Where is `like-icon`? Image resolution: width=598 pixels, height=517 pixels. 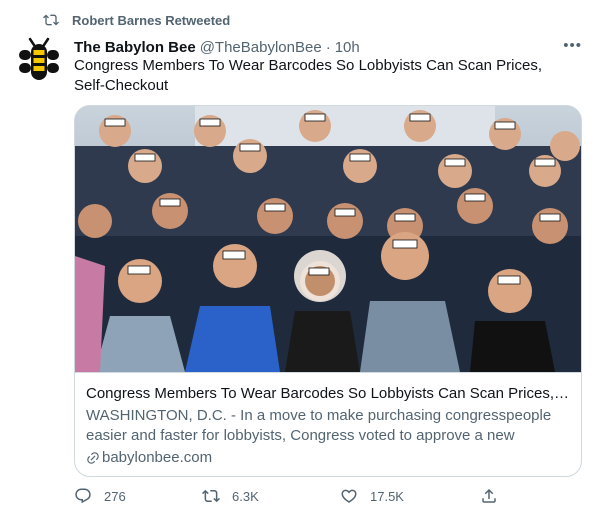
like-icon is located at coordinates (349, 496).